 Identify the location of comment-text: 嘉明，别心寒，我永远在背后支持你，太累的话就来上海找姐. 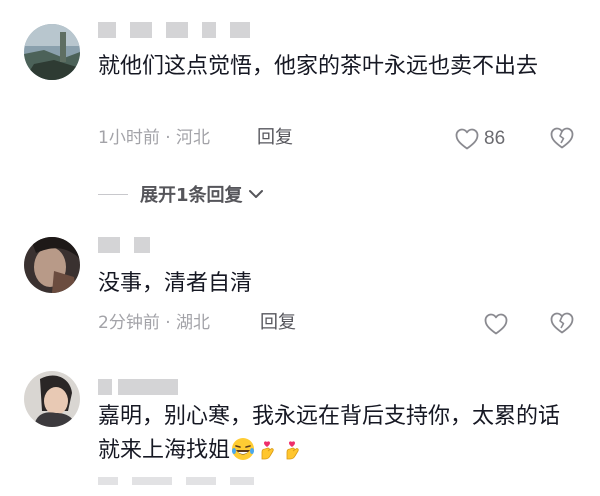
(333, 434).